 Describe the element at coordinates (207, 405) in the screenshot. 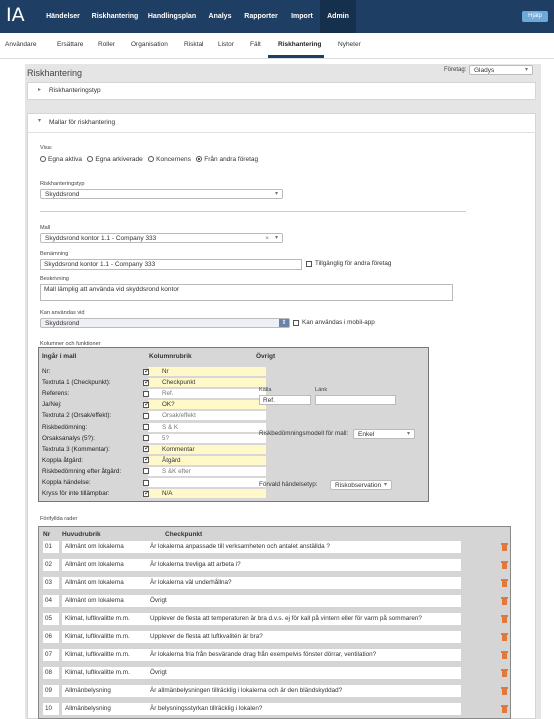

I see `config-row-kolumnrubrik: OK?` at that location.